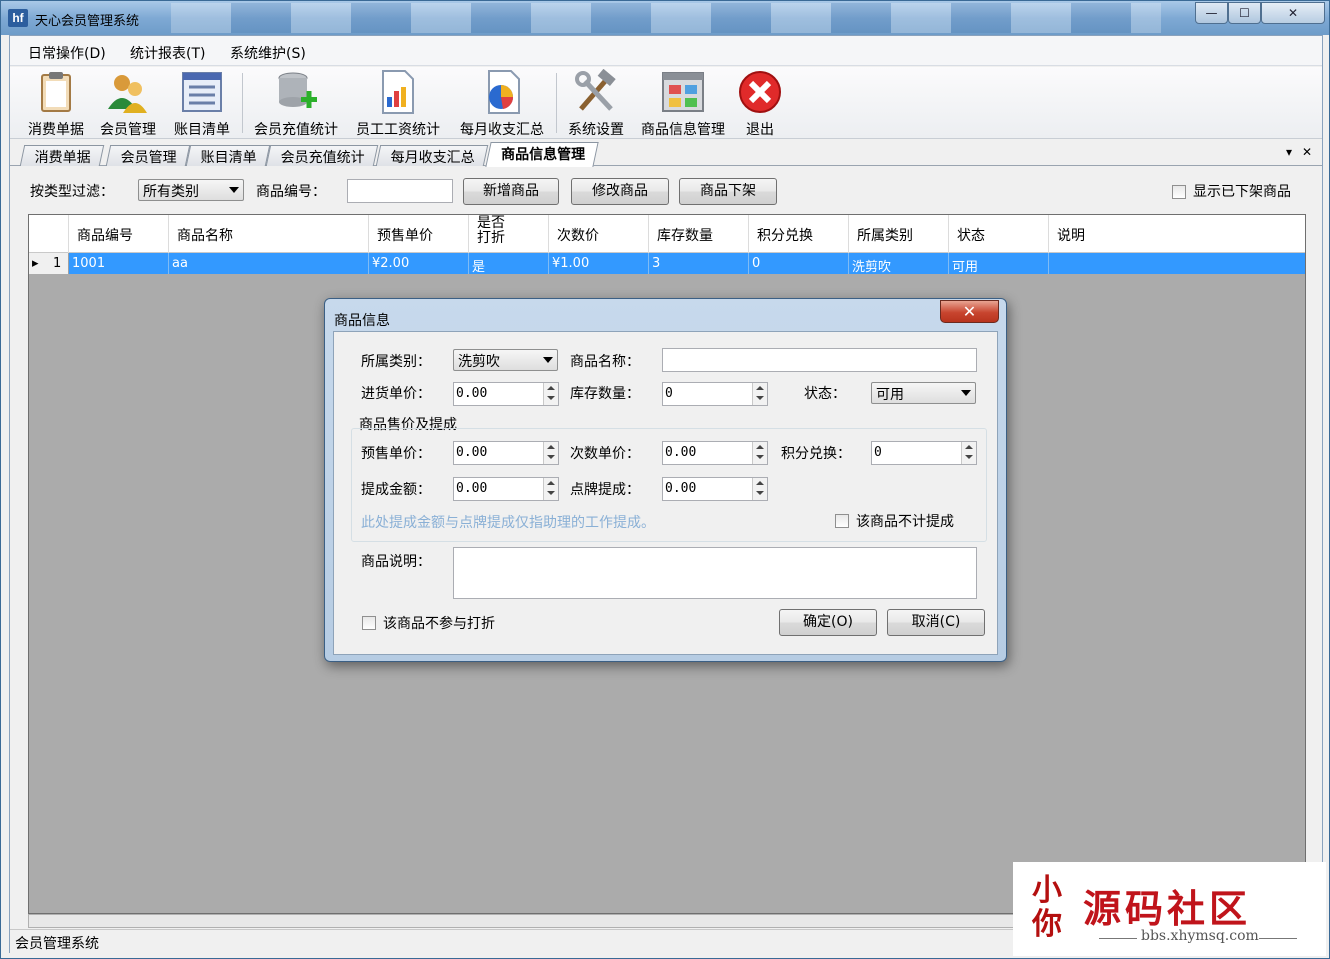 This screenshot has width=1330, height=959. I want to click on table-cell: 3, so click(699, 263).